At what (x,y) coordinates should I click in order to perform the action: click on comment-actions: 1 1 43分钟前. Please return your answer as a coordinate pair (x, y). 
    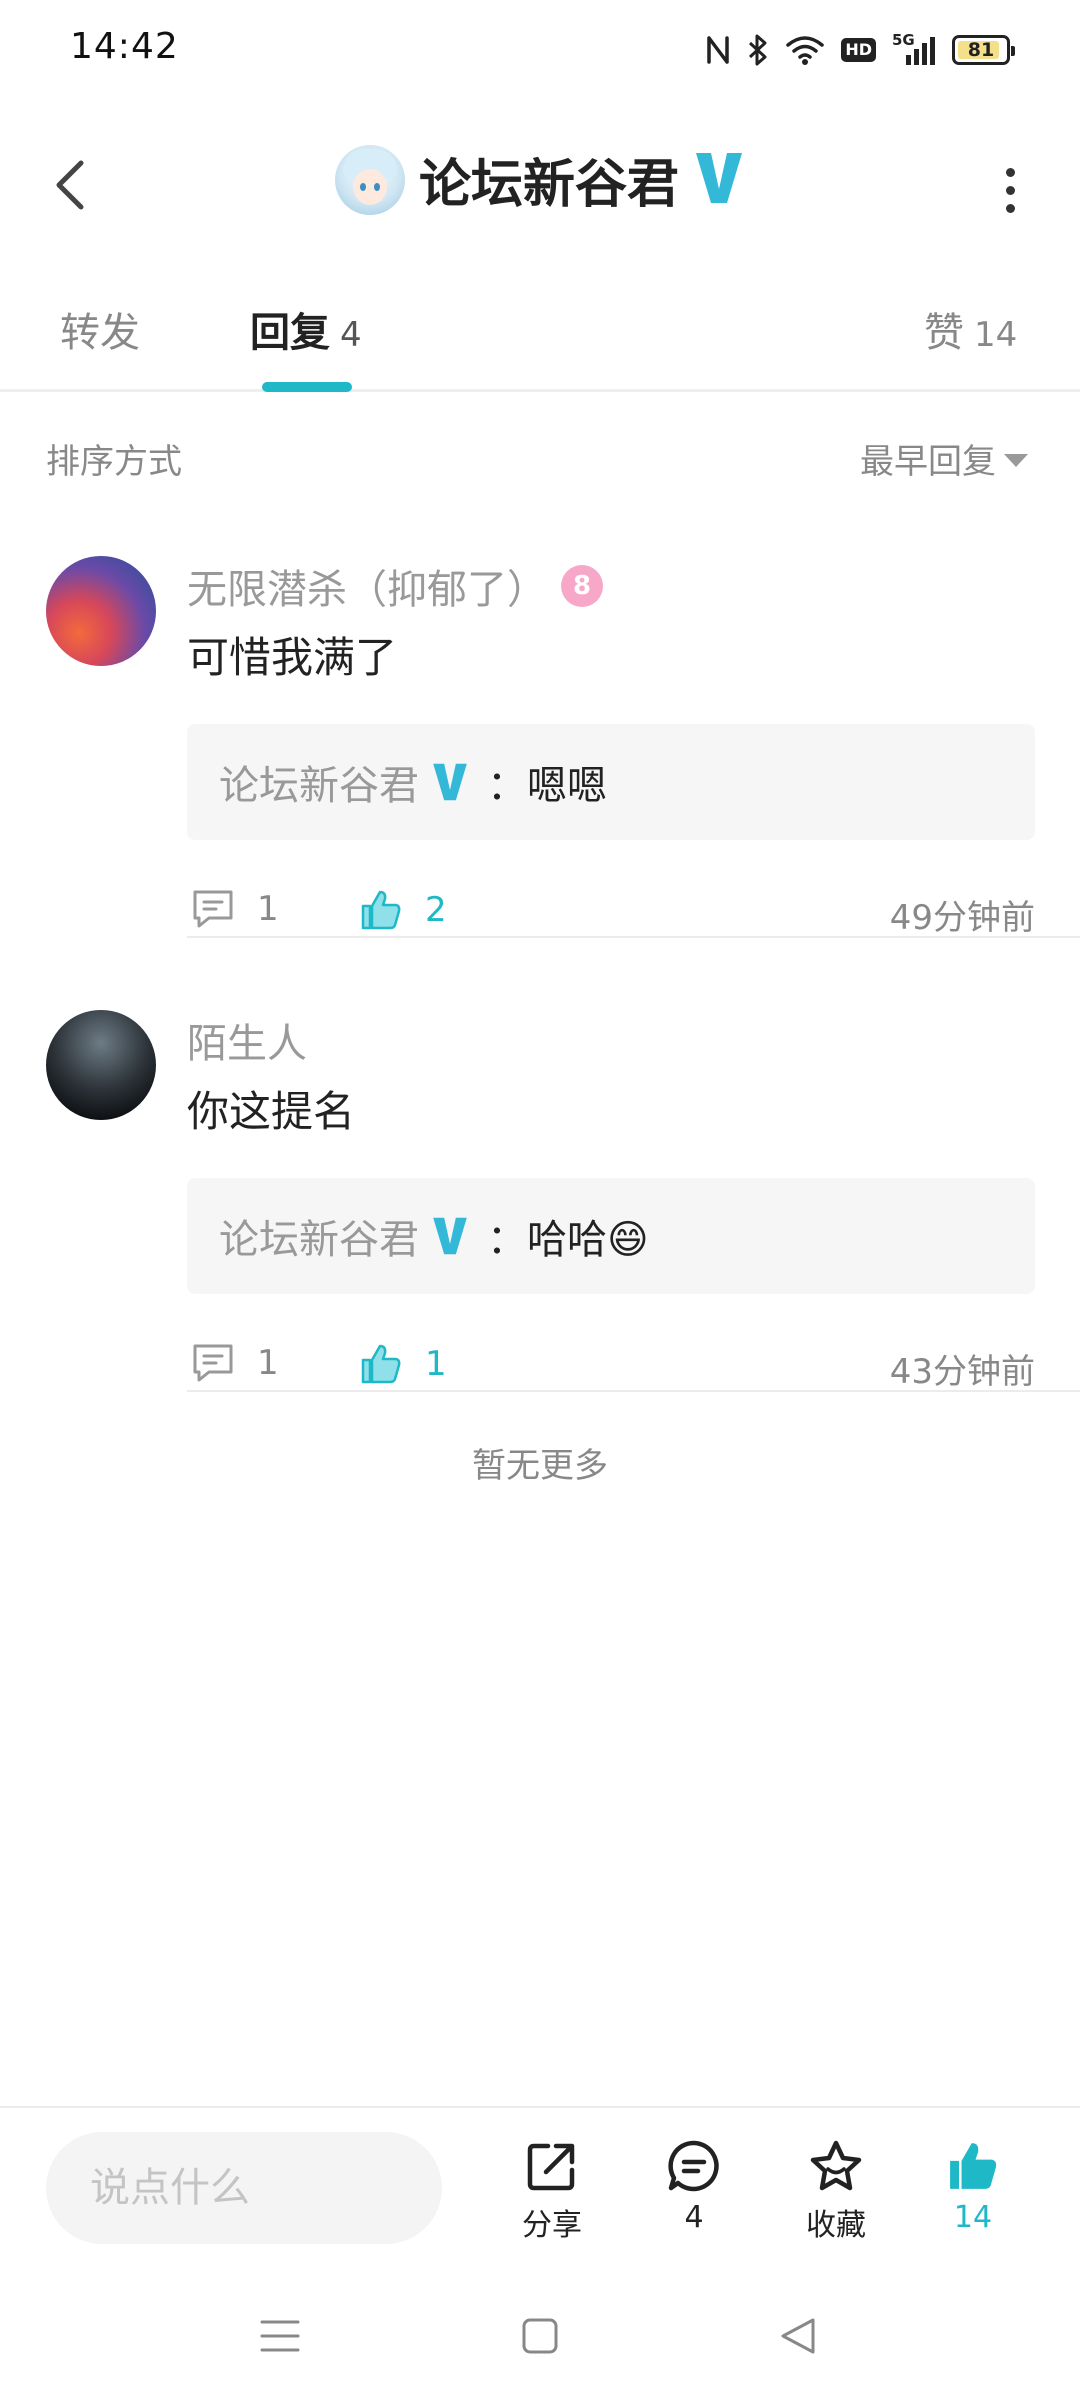
    Looking at the image, I should click on (611, 1369).